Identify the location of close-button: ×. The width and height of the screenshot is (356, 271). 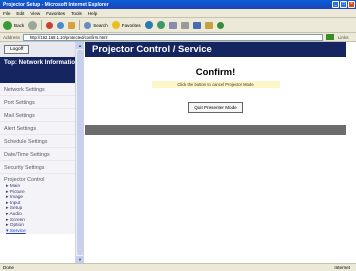
(351, 4).